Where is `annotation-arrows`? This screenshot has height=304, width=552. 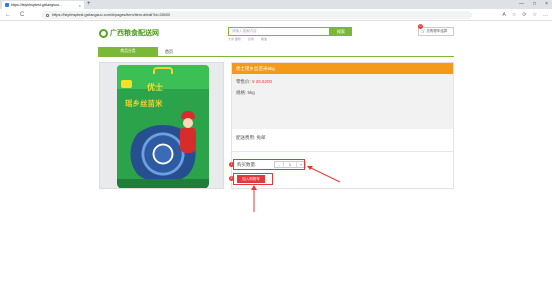
annotation-arrows is located at coordinates (296, 189).